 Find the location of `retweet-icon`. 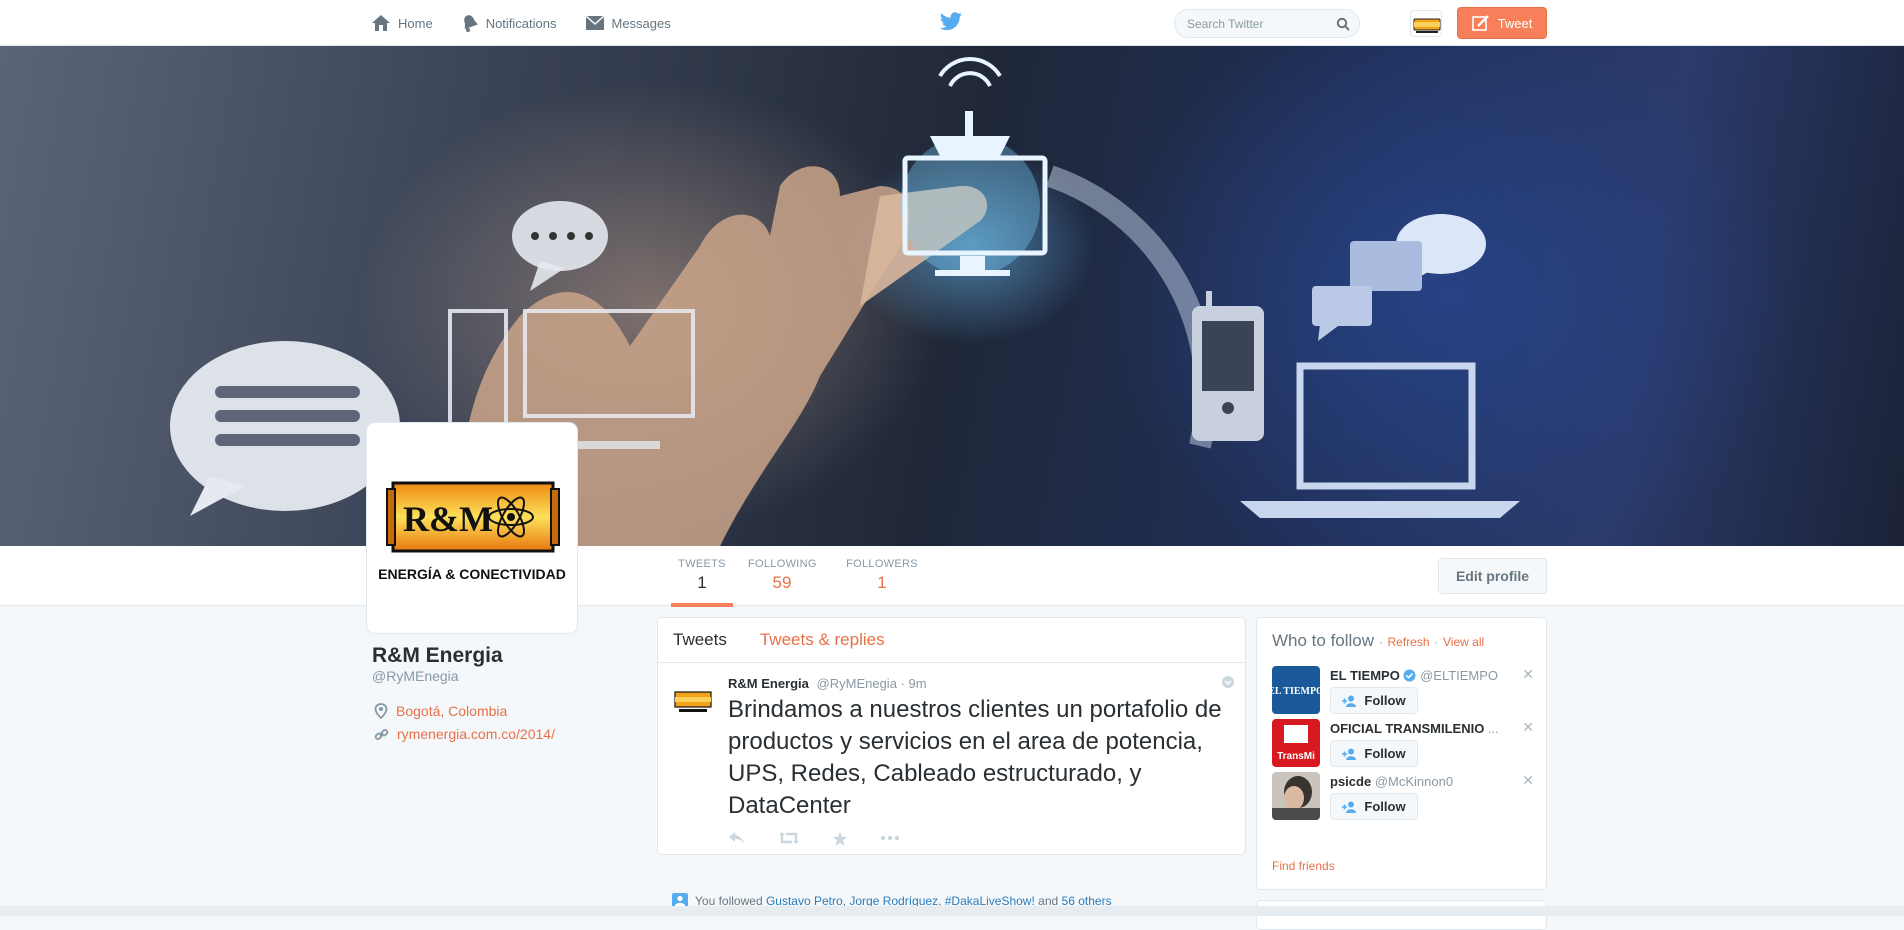

retweet-icon is located at coordinates (789, 838).